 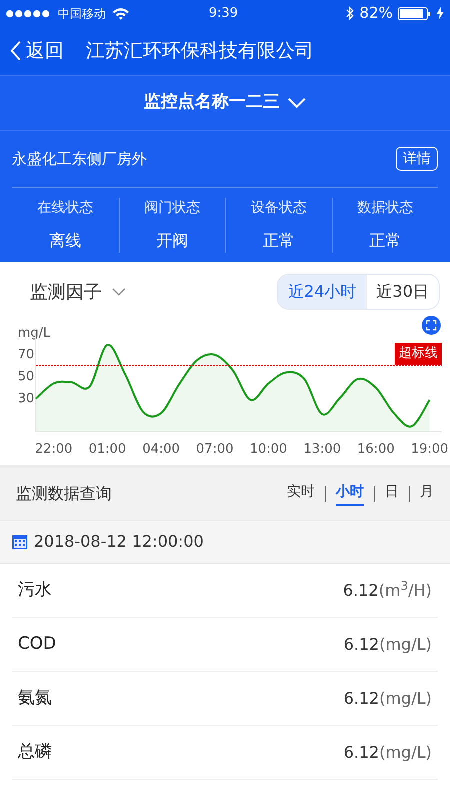 I want to click on x-tick-label: 10:00, so click(x=269, y=449).